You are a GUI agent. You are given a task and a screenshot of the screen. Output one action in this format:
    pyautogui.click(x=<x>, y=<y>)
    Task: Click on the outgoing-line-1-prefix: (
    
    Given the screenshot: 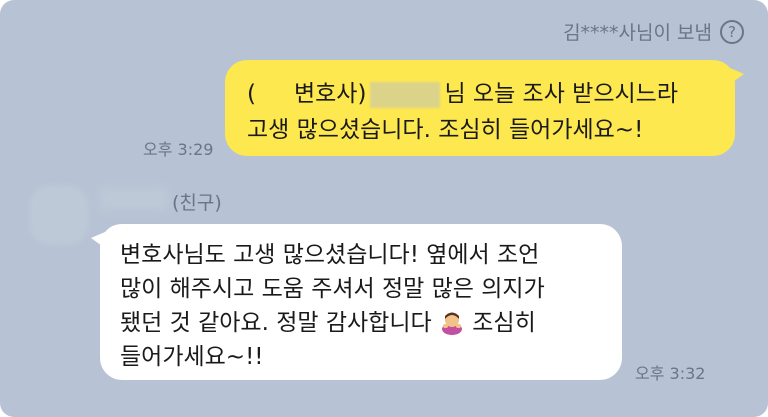 What is the action you would take?
    pyautogui.click(x=251, y=94)
    